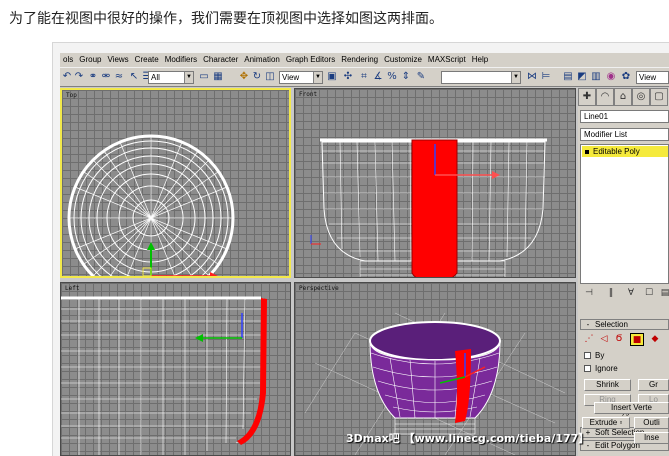 The height and width of the screenshot is (456, 669). Describe the element at coordinates (587, 97) in the screenshot. I see `create-tab-icon: ✚` at that location.